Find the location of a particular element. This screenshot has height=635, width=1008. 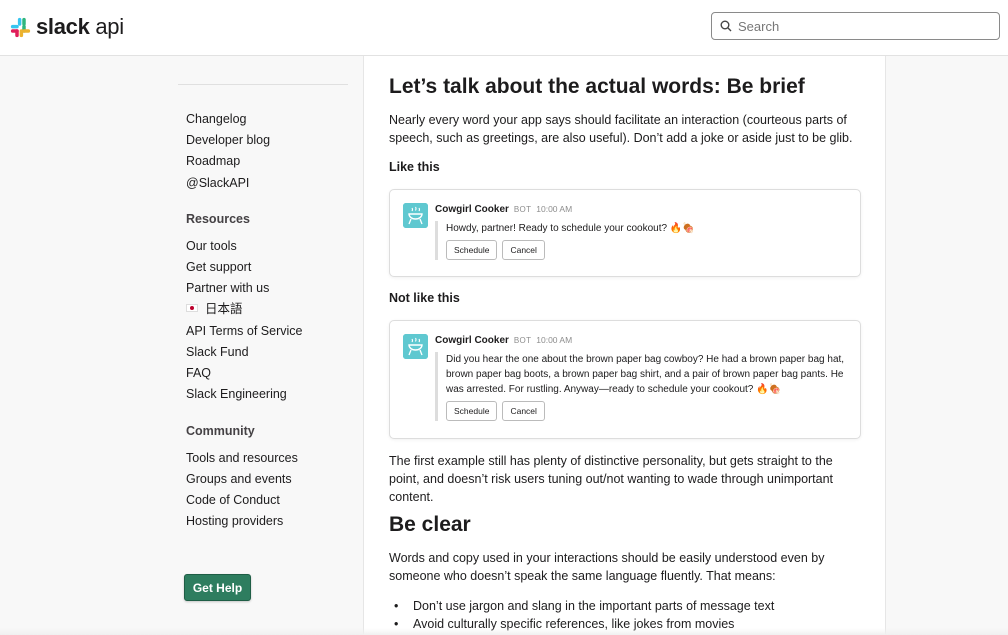

sidebar-link-faq: FAQ is located at coordinates (198, 373).